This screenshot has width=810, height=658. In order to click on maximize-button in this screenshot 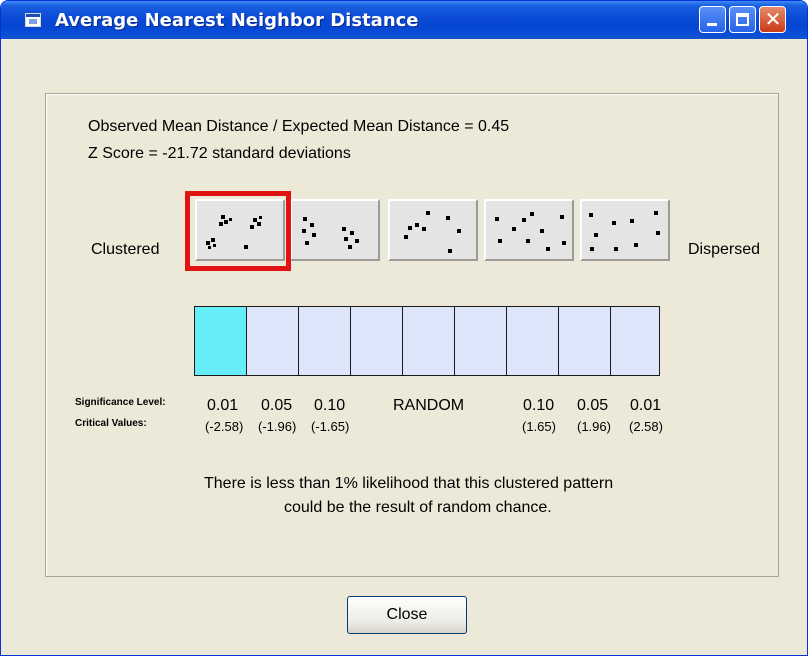, I will do `click(742, 19)`.